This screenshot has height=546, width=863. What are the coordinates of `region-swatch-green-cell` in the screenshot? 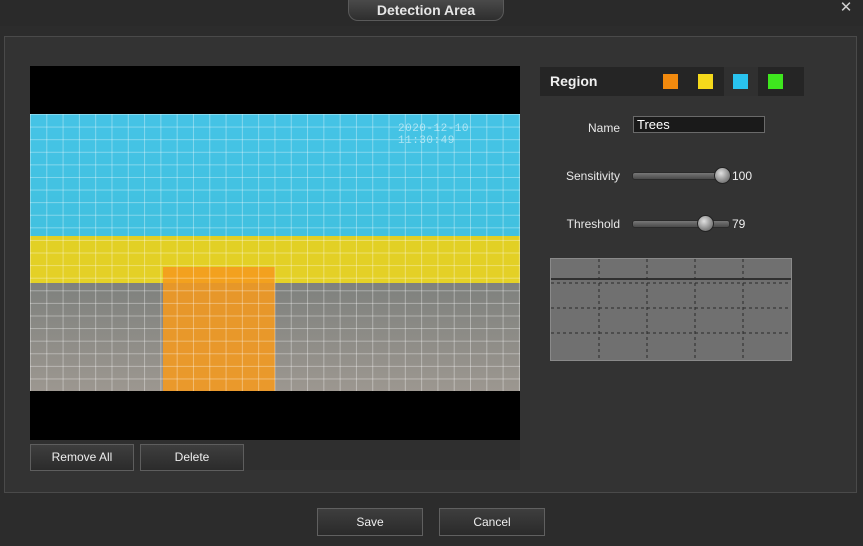 It's located at (776, 81).